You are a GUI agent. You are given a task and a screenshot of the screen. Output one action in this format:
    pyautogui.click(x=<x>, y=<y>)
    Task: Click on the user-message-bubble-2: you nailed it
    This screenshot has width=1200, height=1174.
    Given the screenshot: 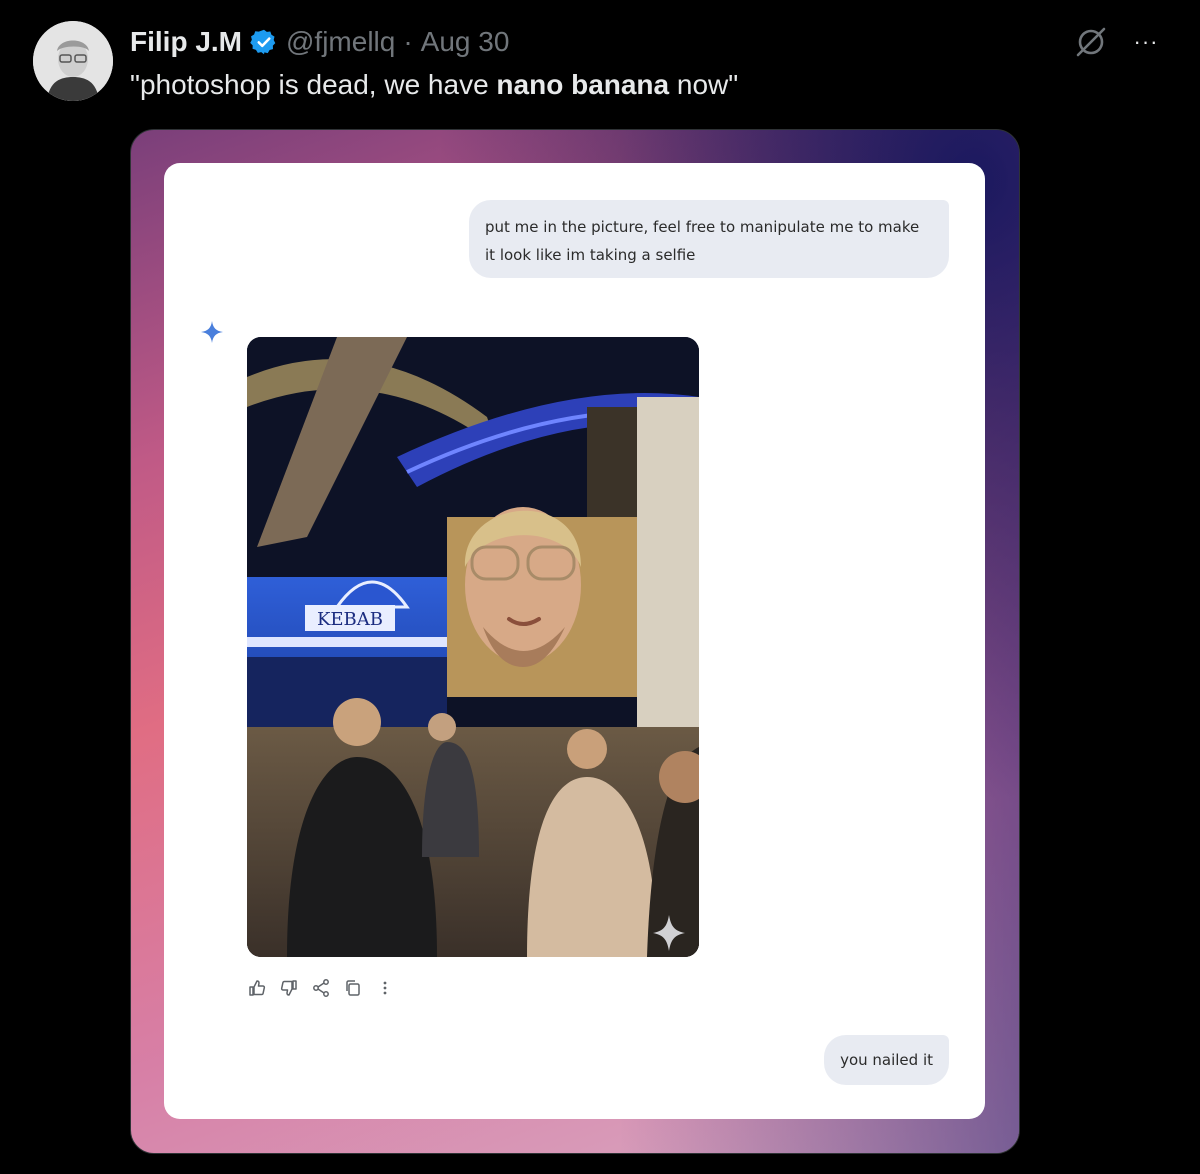 What is the action you would take?
    pyautogui.click(x=886, y=1060)
    